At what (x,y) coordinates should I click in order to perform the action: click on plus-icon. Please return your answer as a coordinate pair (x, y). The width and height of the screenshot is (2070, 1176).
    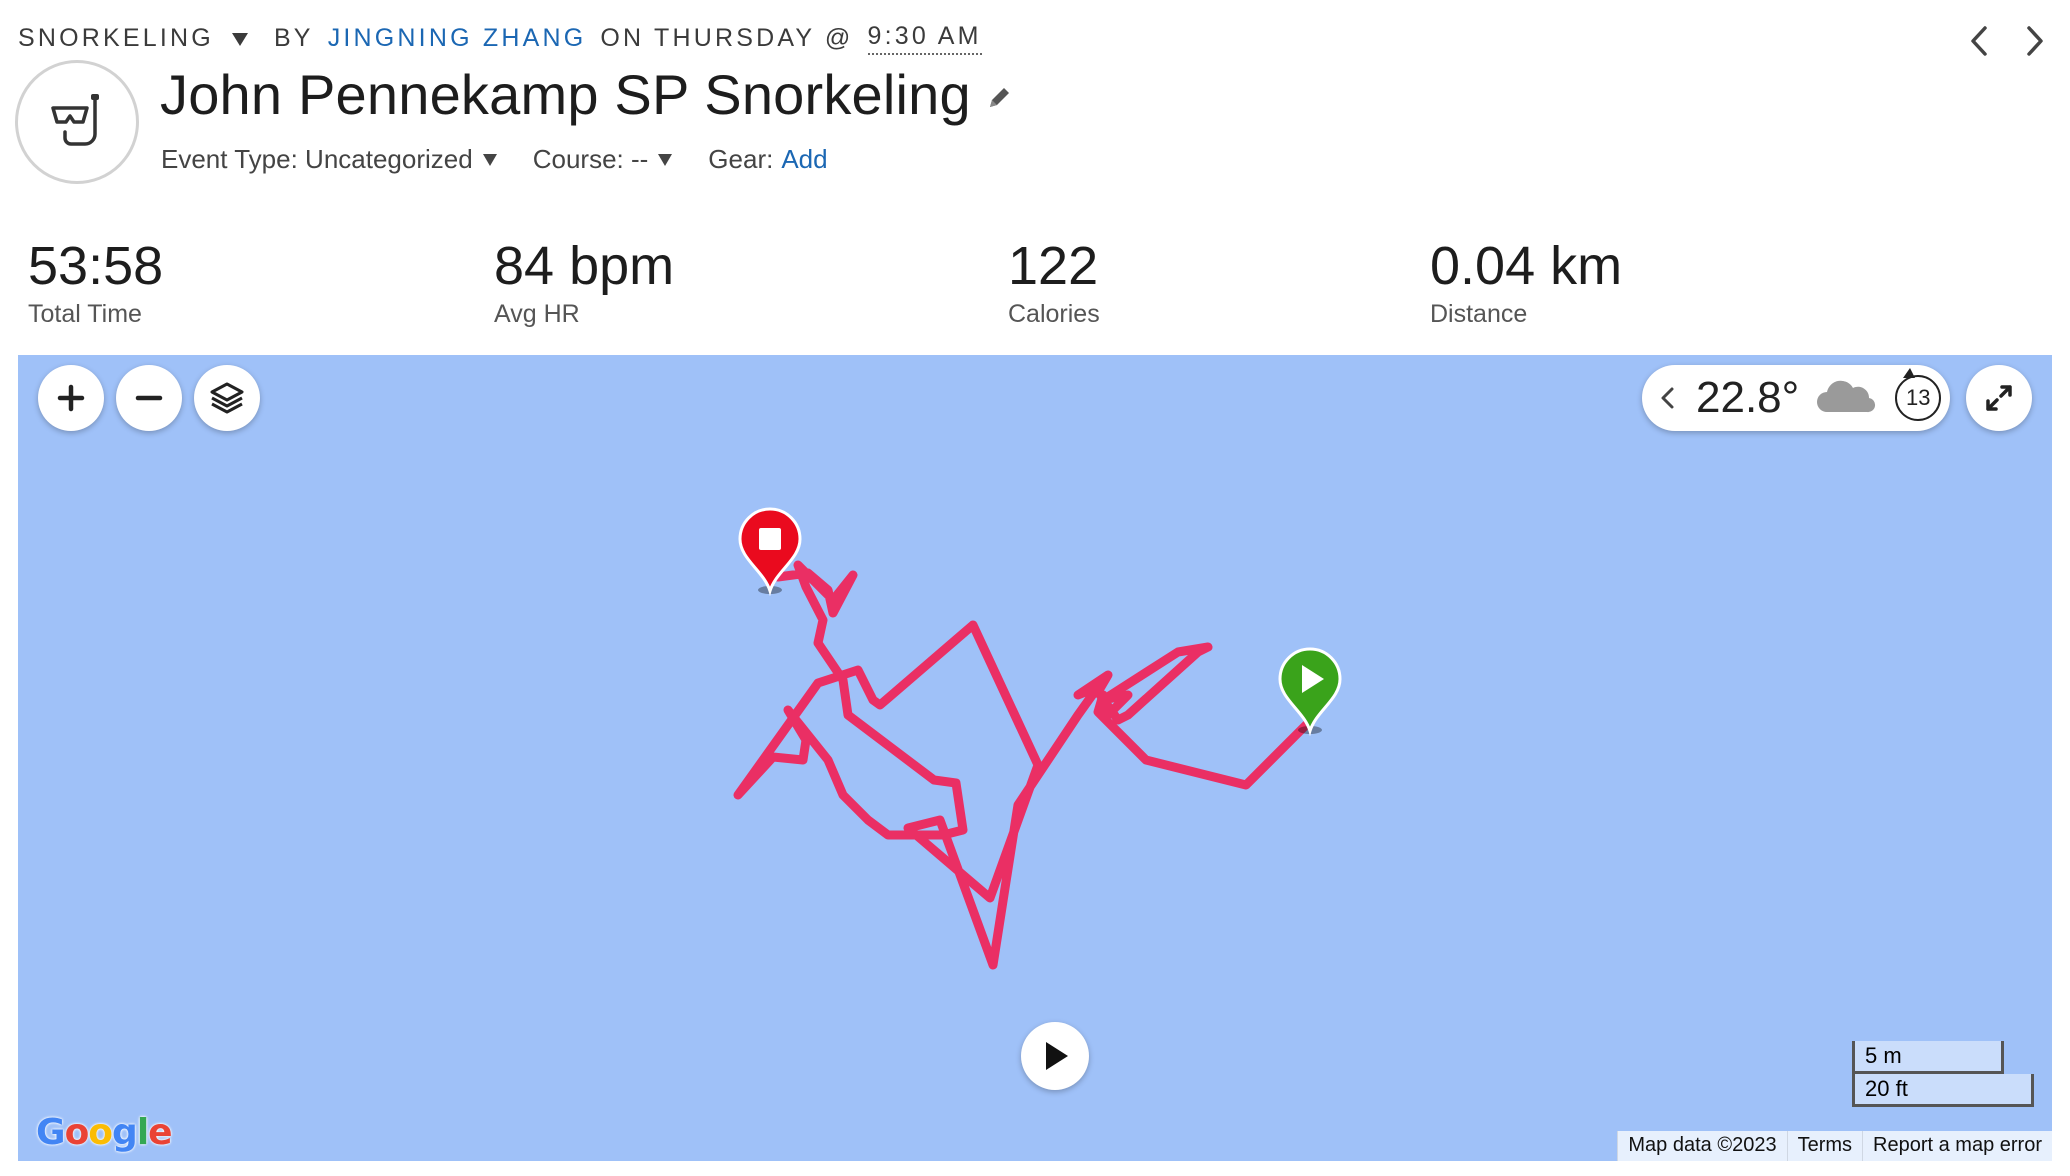
    Looking at the image, I should click on (71, 398).